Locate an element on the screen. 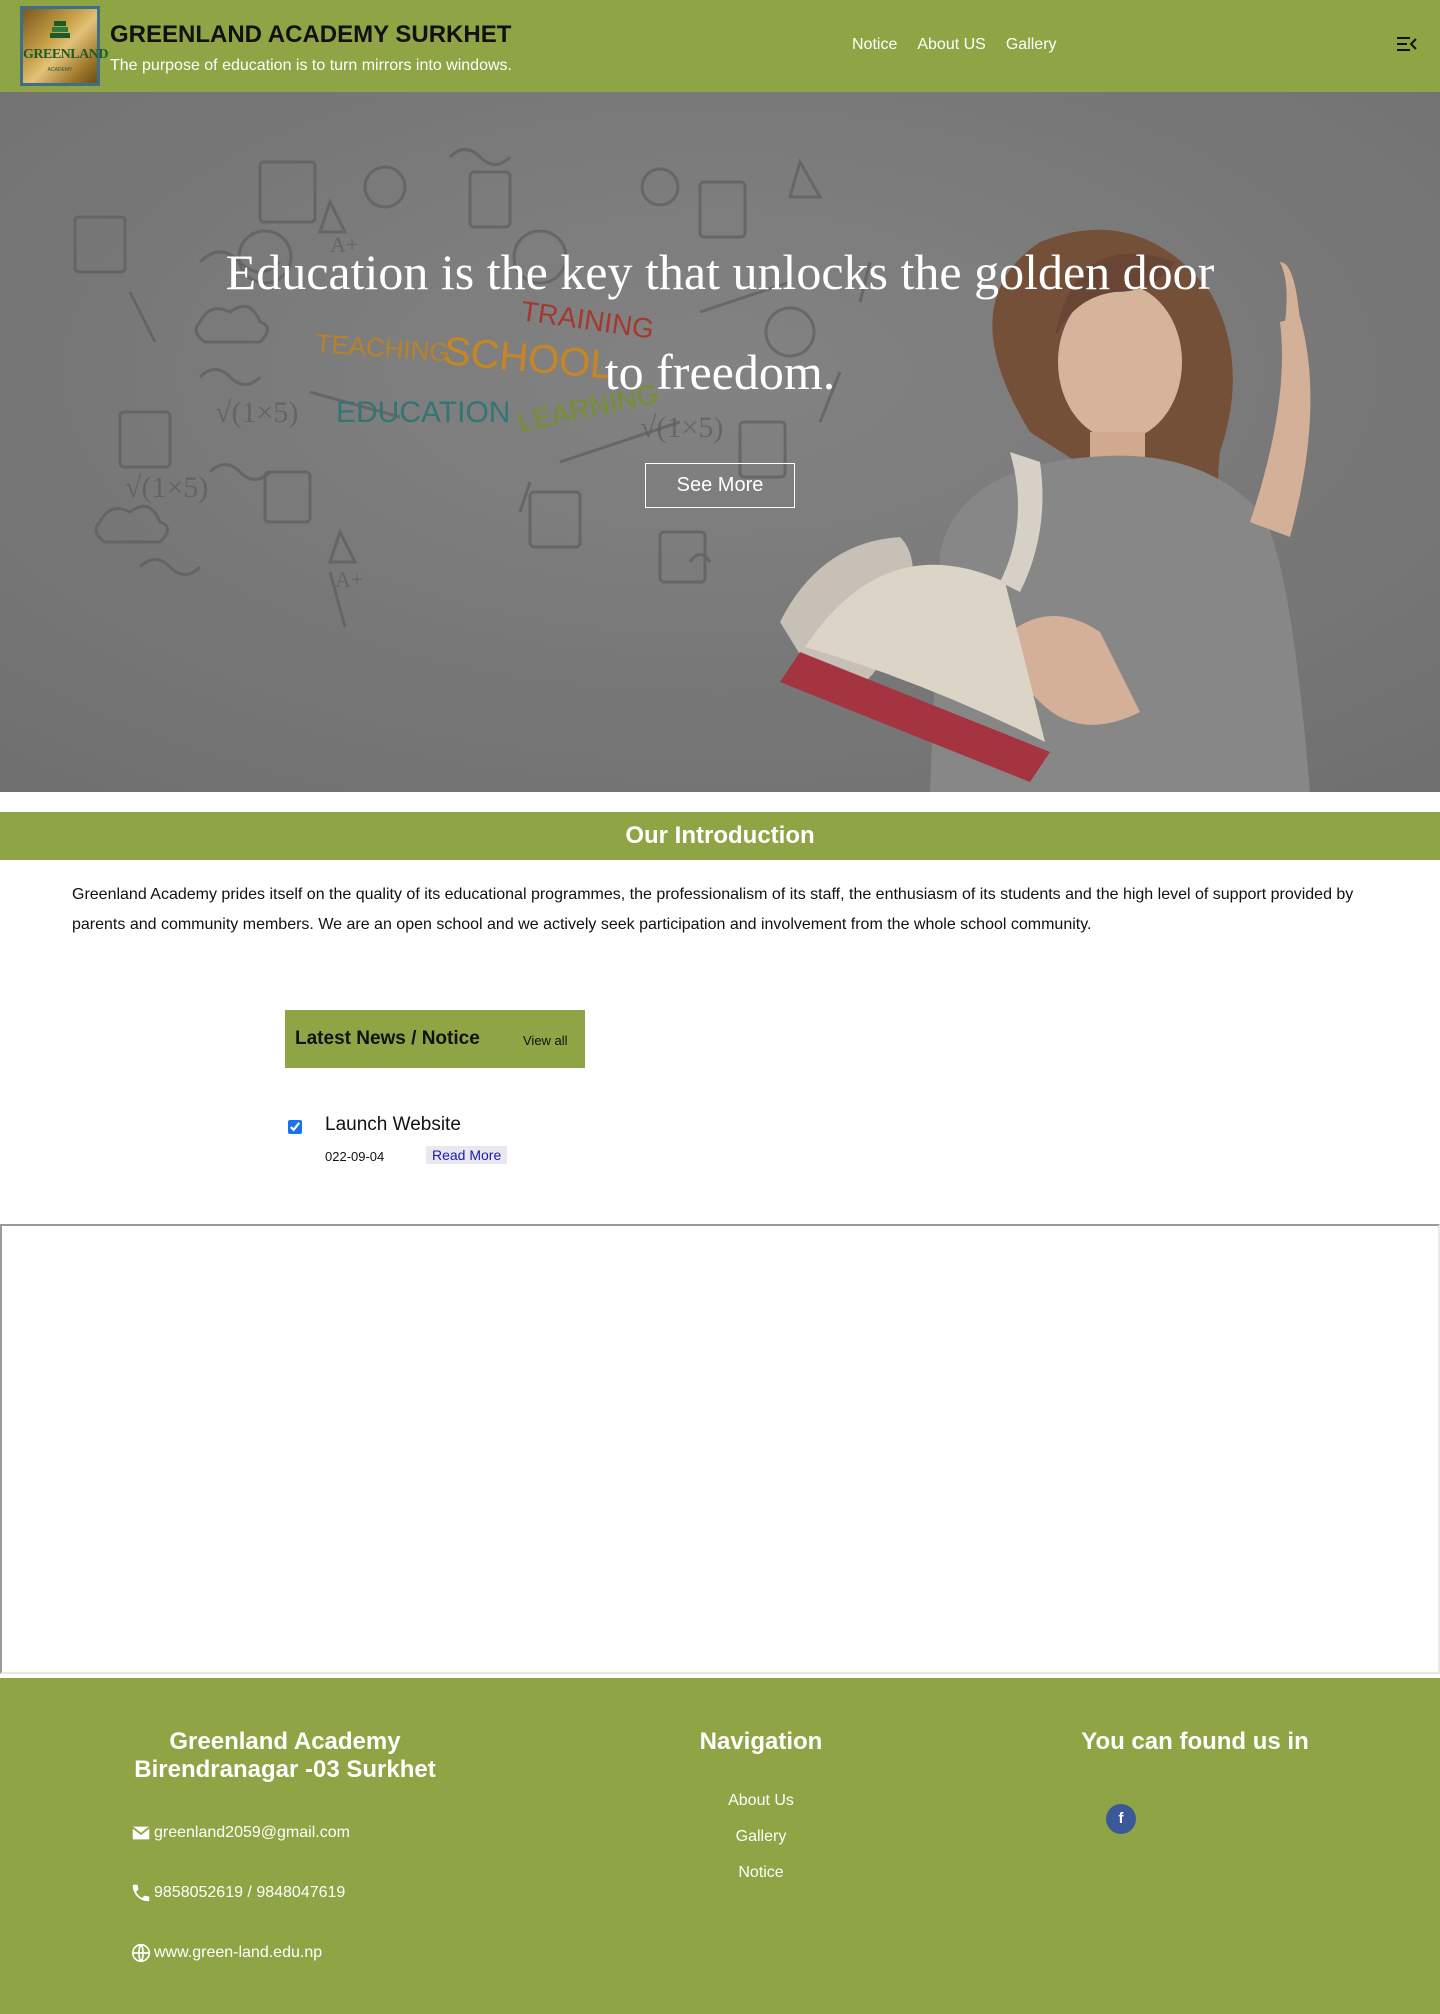 The width and height of the screenshot is (1440, 2014). phone-icon is located at coordinates (141, 1893).